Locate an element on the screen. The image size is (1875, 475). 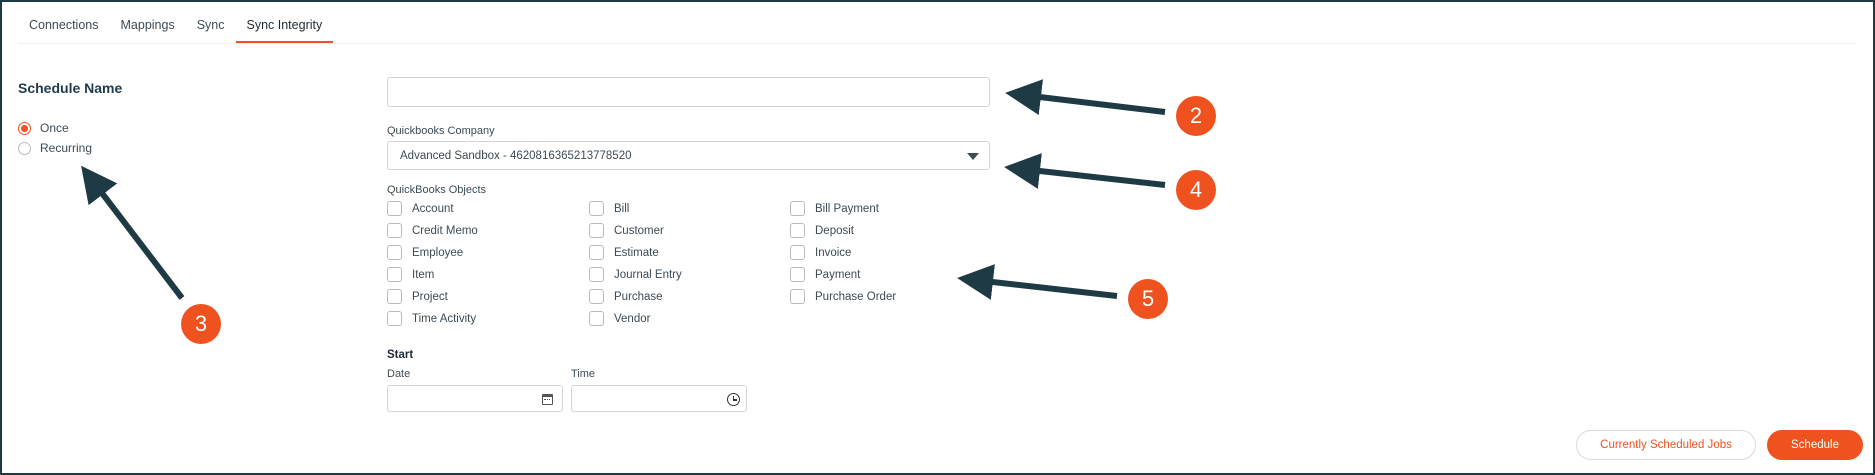
annotation-badge-2: 2 is located at coordinates (1196, 116).